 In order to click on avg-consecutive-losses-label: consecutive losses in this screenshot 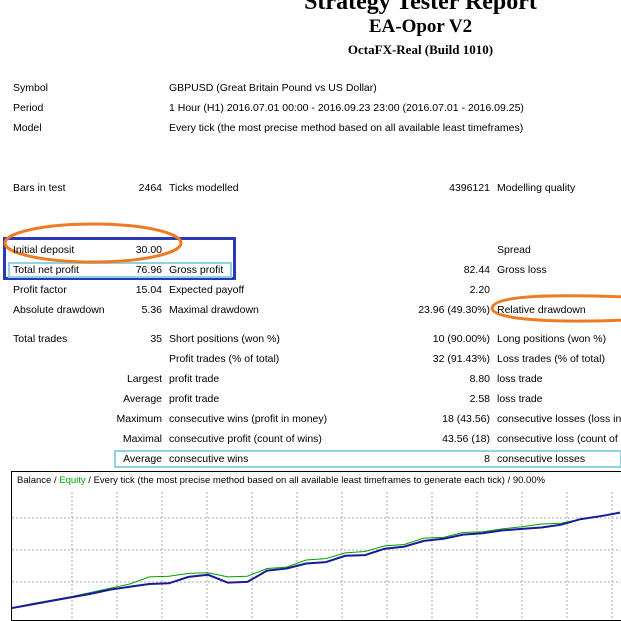, I will do `click(541, 459)`.